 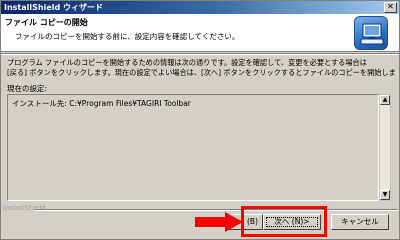 What do you see at coordinates (54, 7) in the screenshot?
I see `window-title: InstallShield ウィザード` at bounding box center [54, 7].